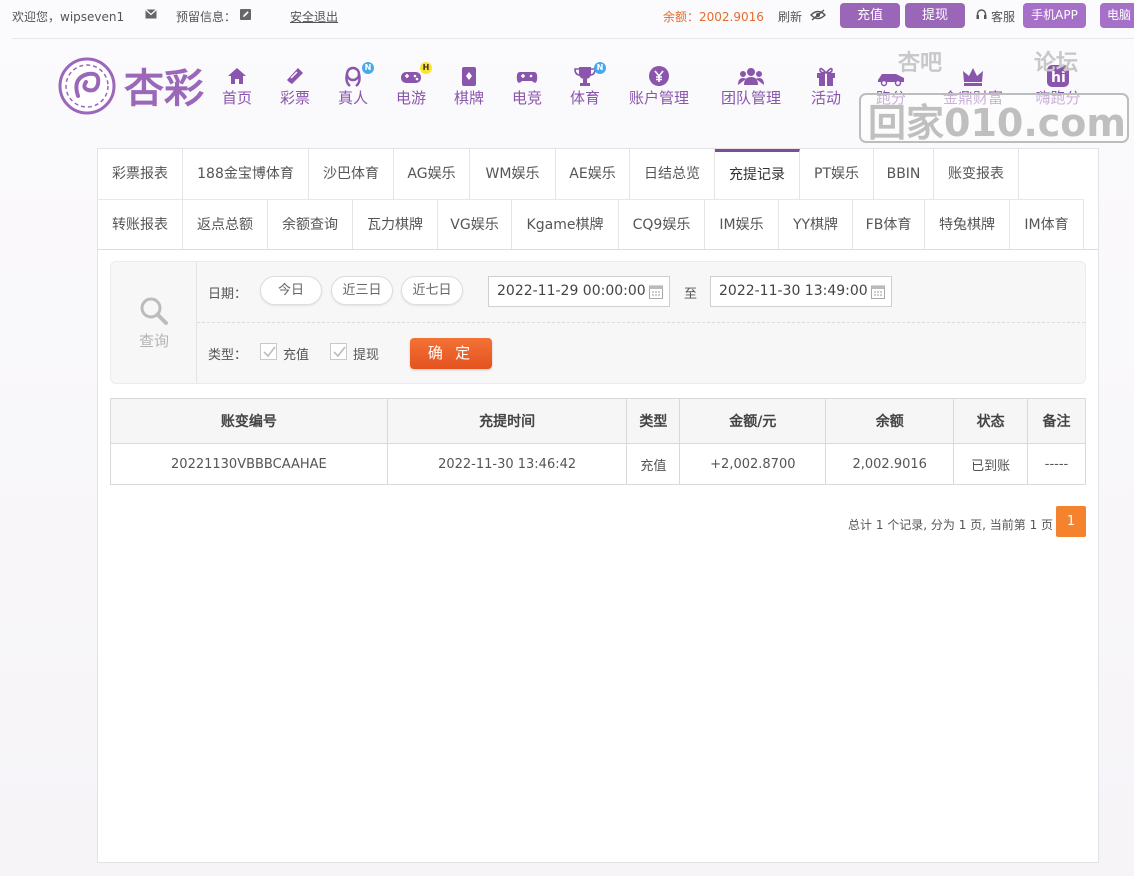 This screenshot has height=876, width=1134. Describe the element at coordinates (1056, 421) in the screenshot. I see `column-header: 备注` at that location.